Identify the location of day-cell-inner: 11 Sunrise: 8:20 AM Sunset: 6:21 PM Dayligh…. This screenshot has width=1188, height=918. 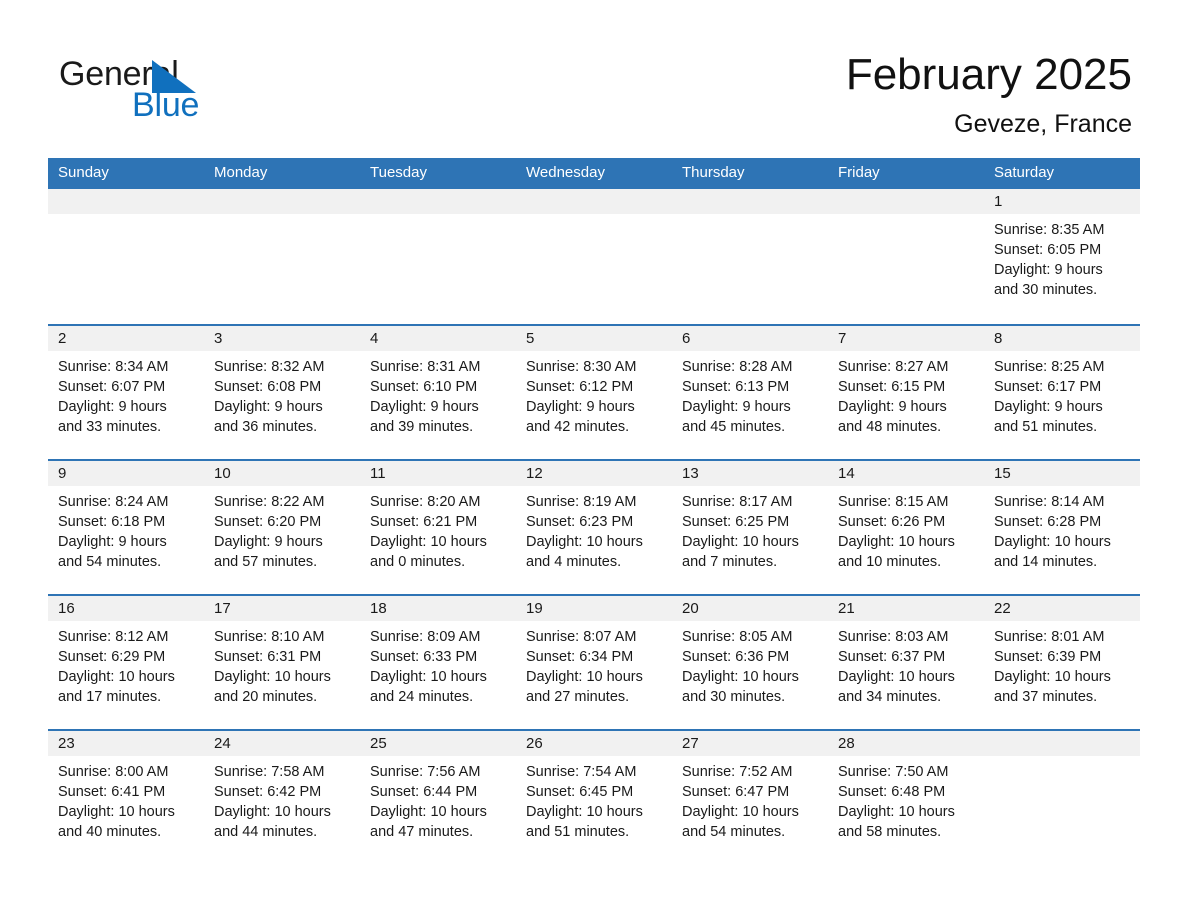
(438, 527).